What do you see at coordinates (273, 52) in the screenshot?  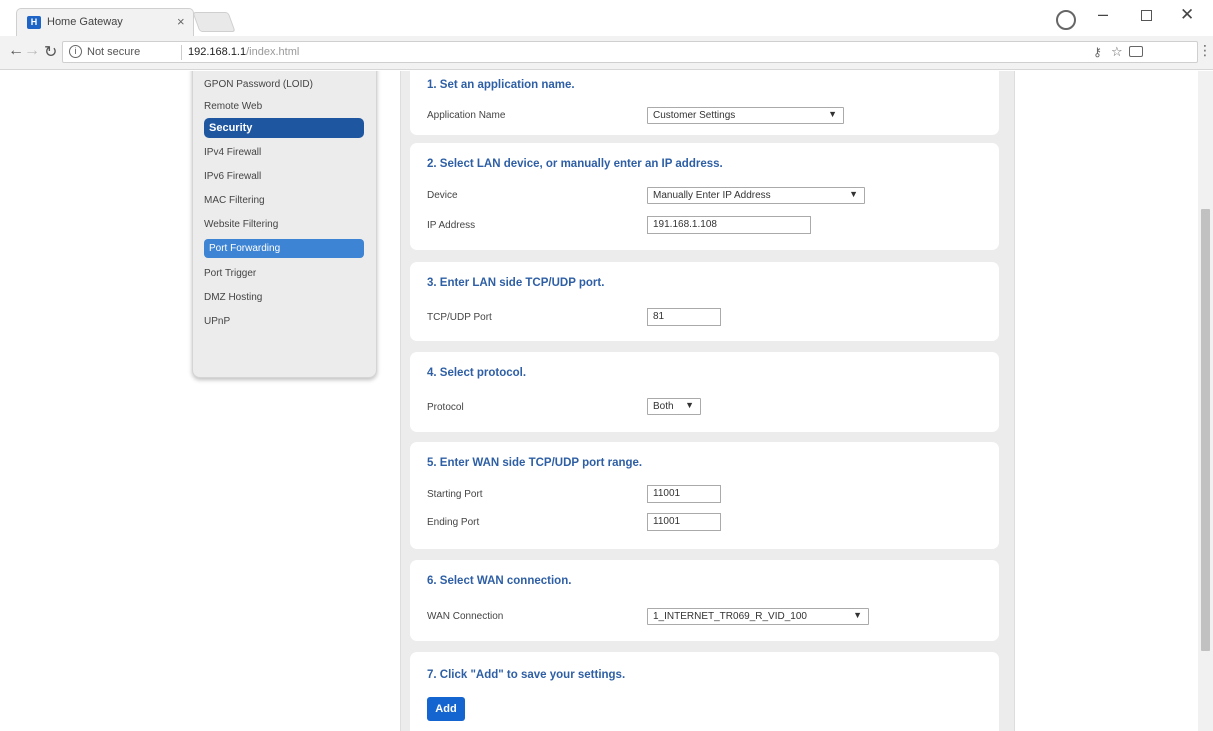 I see `url-path: /index.html` at bounding box center [273, 52].